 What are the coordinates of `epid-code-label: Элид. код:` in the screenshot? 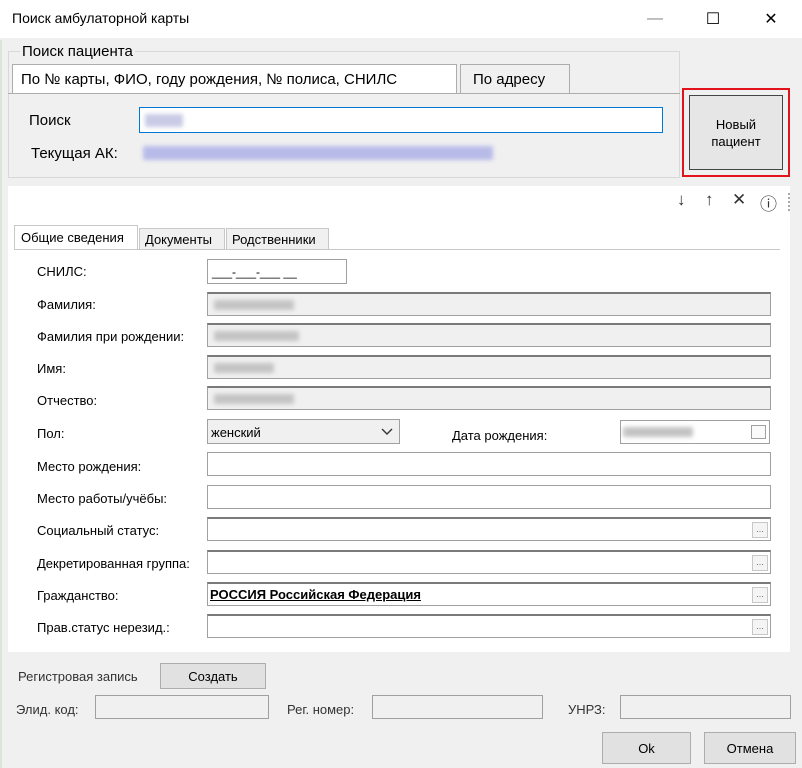 It's located at (47, 709).